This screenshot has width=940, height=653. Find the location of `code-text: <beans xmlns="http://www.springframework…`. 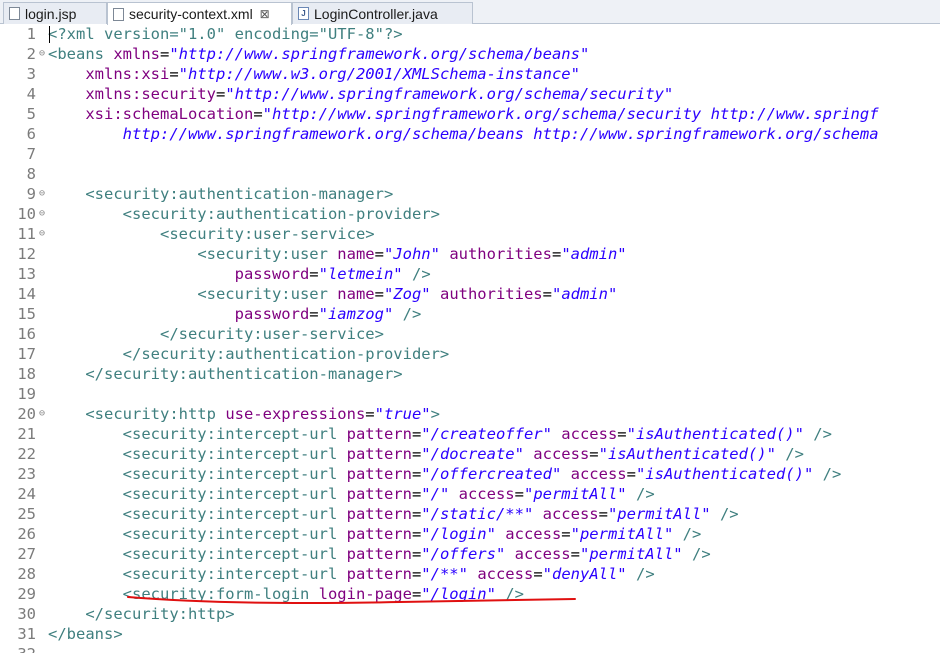

code-text: <beans xmlns="http://www.springframework… is located at coordinates (318, 54).